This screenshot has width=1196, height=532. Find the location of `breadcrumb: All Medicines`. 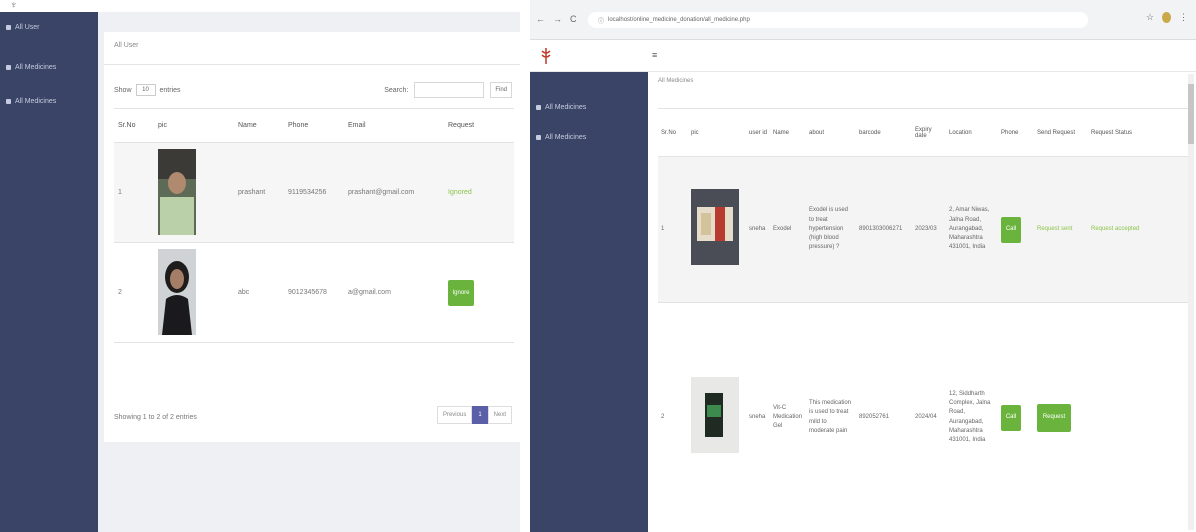

breadcrumb: All Medicines is located at coordinates (676, 81).